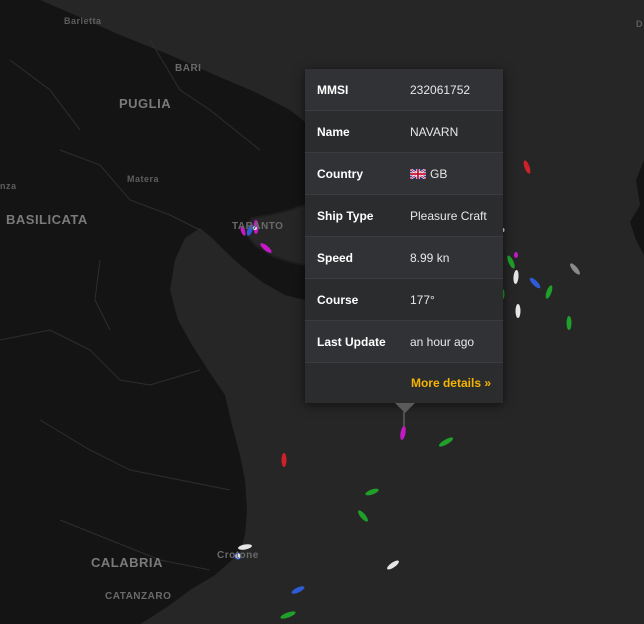  What do you see at coordinates (188, 68) in the screenshot?
I see `label-bari: BARI` at bounding box center [188, 68].